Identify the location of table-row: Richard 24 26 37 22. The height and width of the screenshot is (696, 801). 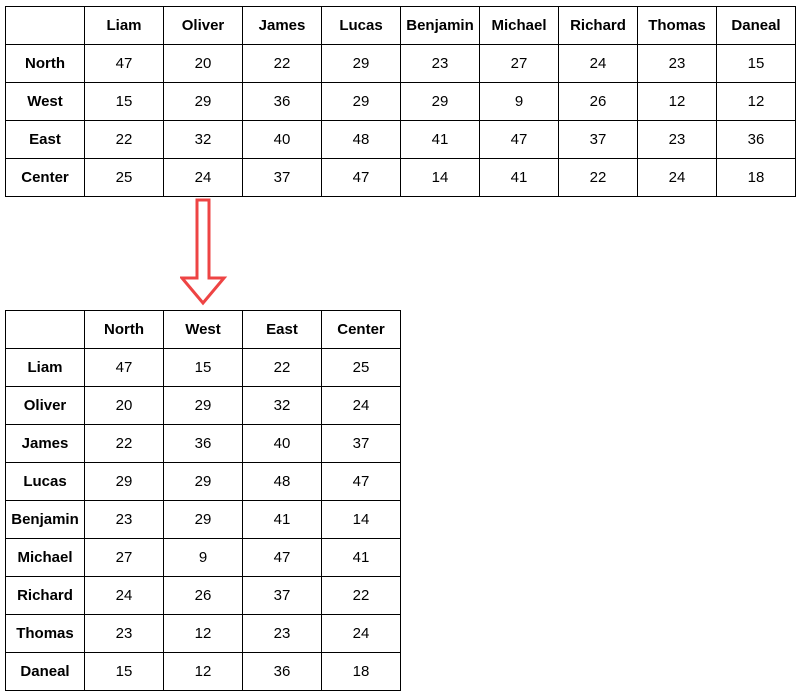
(203, 595).